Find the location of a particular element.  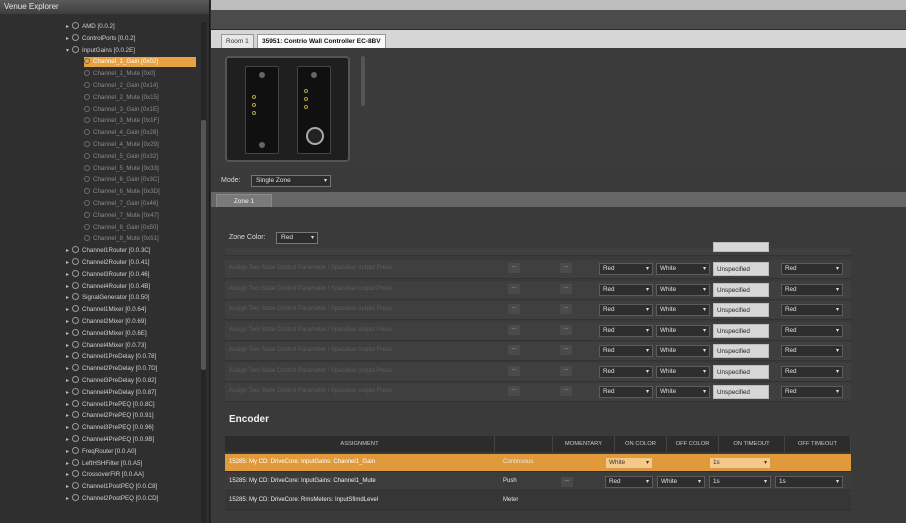

tree-child-item: Channel_5_Gain [0x32] is located at coordinates (121, 157).